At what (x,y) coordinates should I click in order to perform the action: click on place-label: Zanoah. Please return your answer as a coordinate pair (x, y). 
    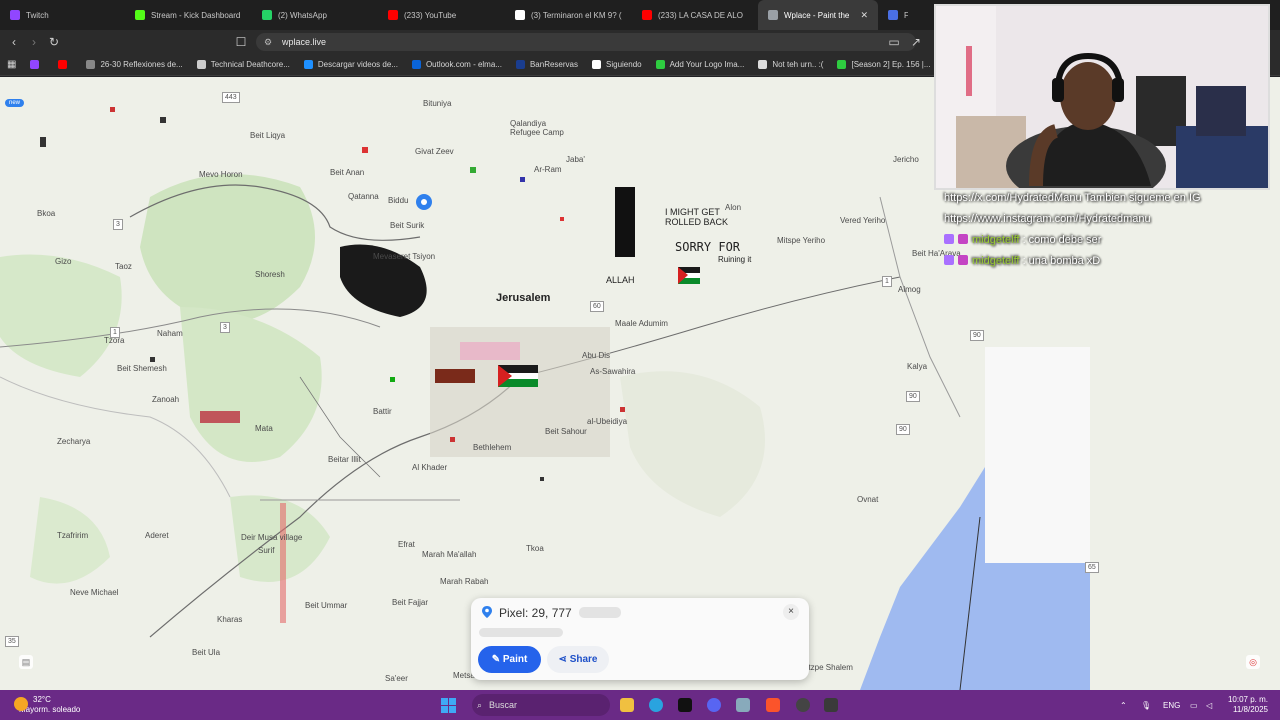
    Looking at the image, I should click on (166, 399).